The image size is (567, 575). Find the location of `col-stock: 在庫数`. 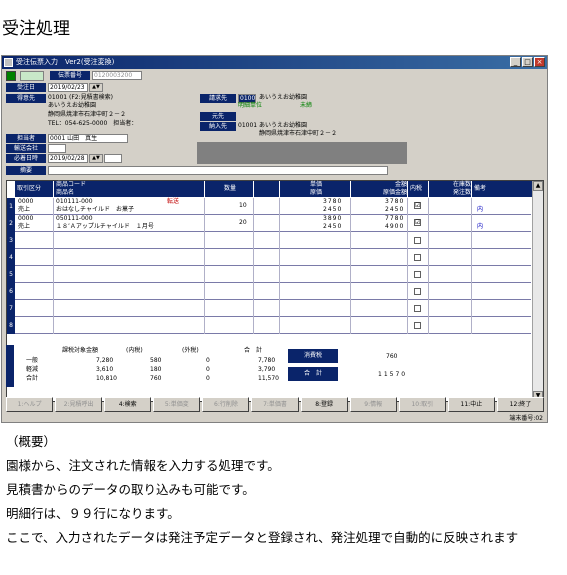

col-stock: 在庫数 is located at coordinates (450, 185).